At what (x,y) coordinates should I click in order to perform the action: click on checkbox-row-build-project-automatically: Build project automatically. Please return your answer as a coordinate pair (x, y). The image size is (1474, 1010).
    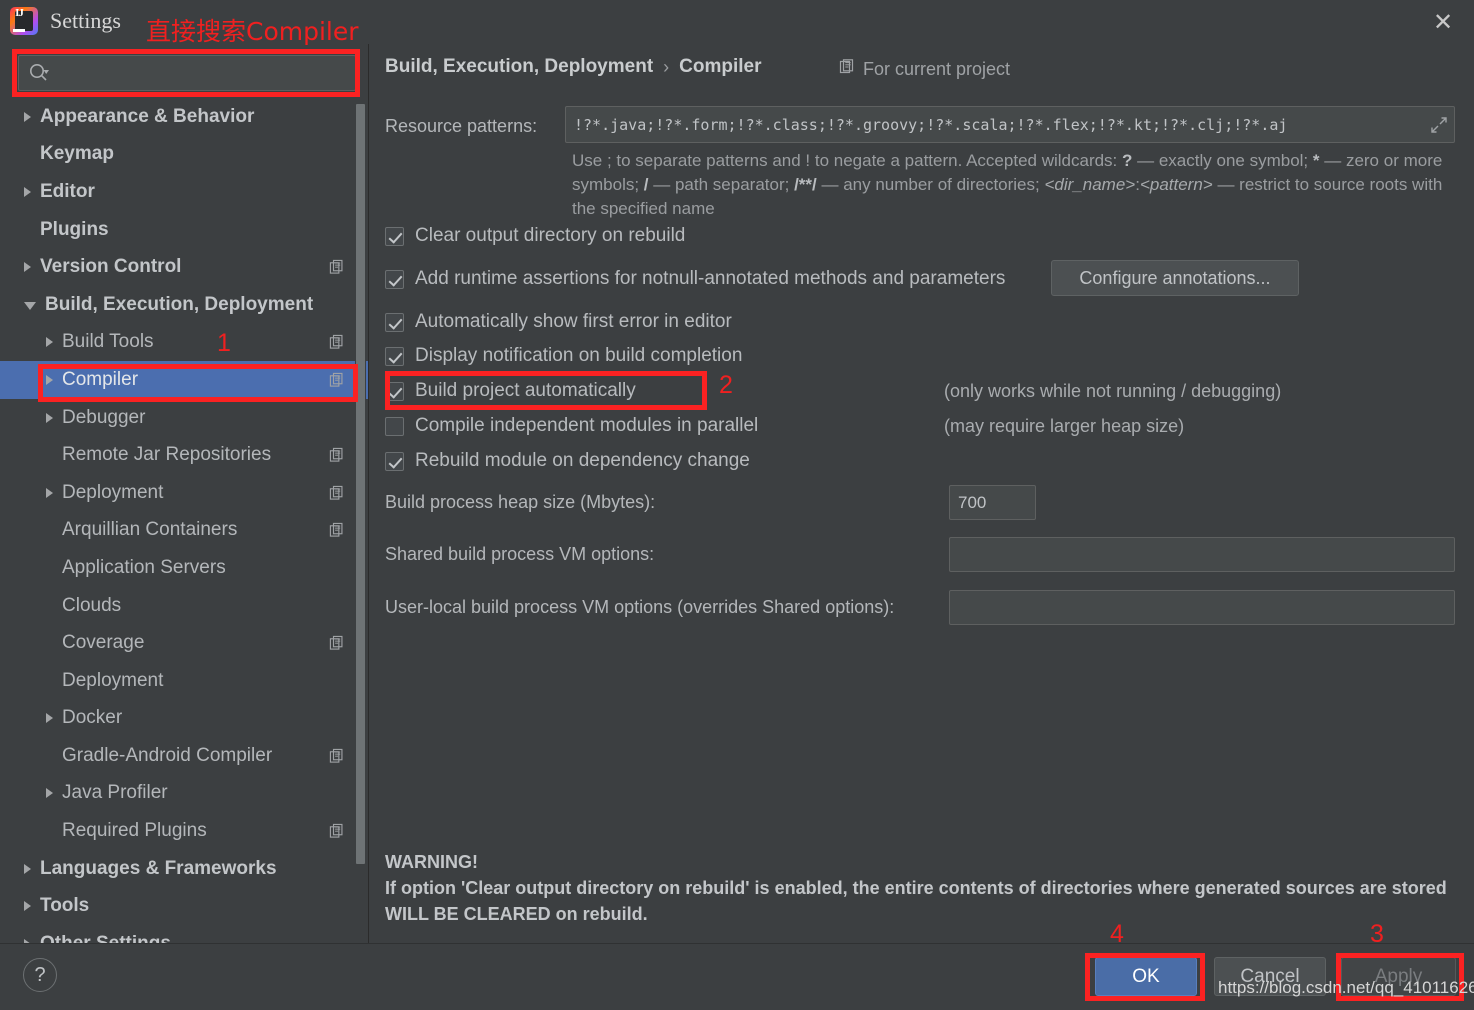
    Looking at the image, I should click on (510, 391).